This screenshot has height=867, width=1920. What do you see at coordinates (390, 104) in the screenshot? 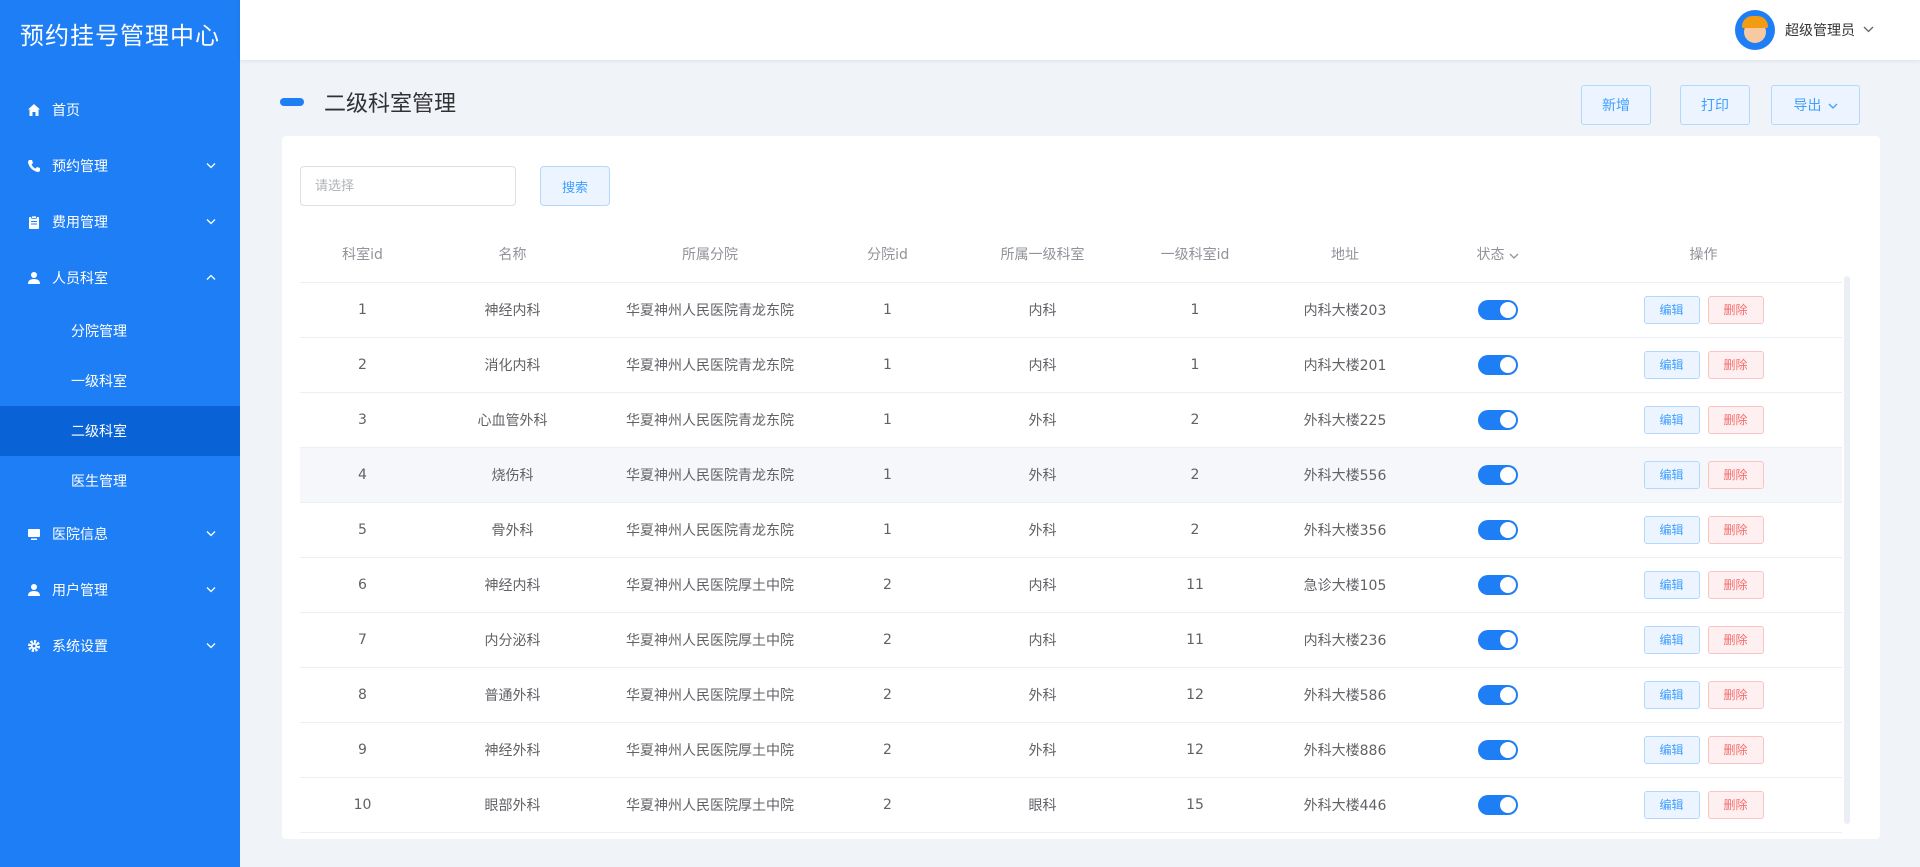
I see `page-title: 二级科室管理` at bounding box center [390, 104].